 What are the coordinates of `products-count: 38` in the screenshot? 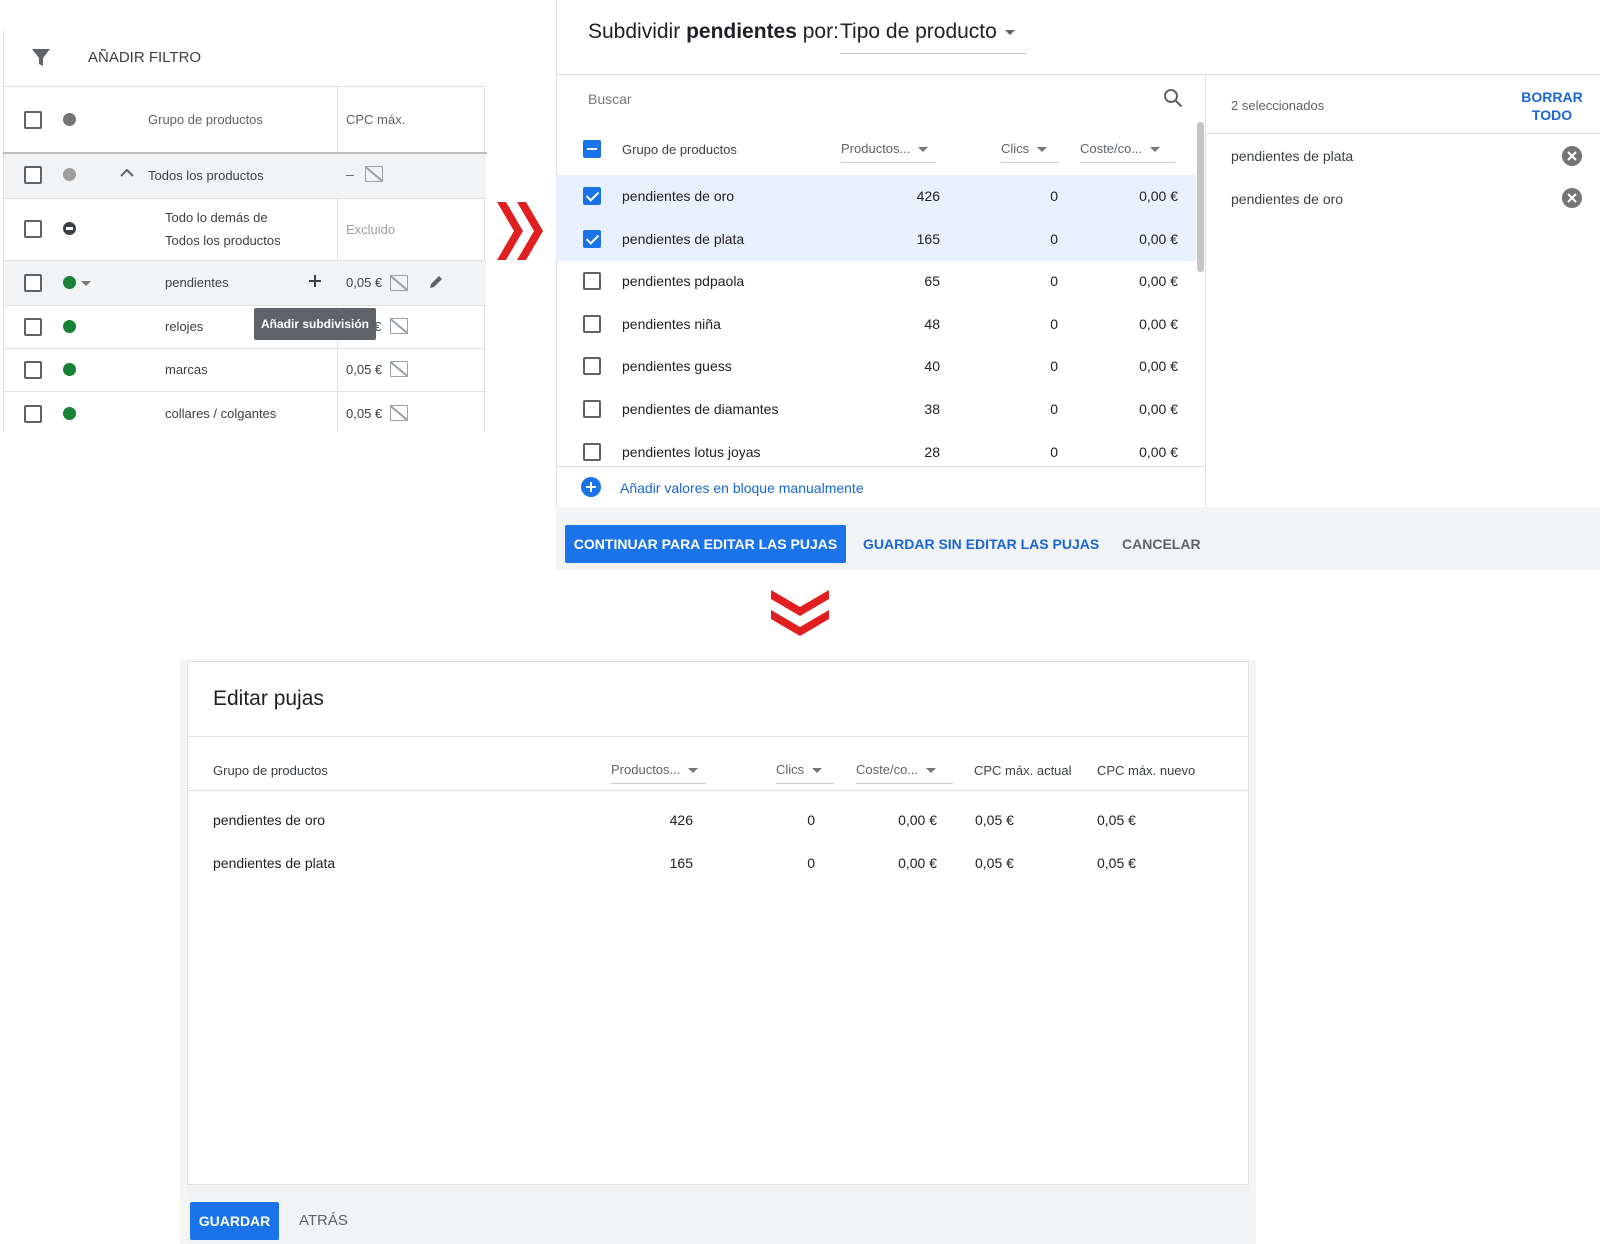 It's located at (932, 409).